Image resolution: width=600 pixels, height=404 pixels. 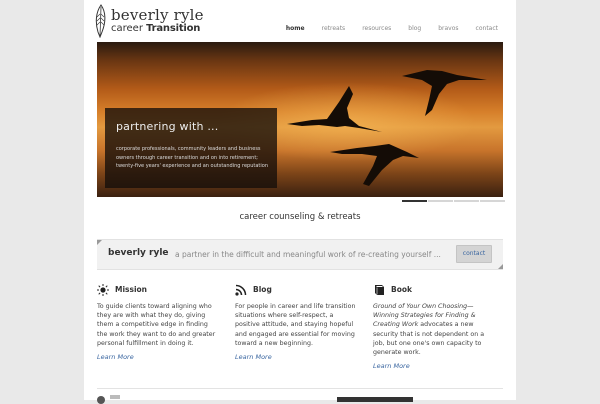 What do you see at coordinates (157, 15) in the screenshot?
I see `brand-name: beverly ryle` at bounding box center [157, 15].